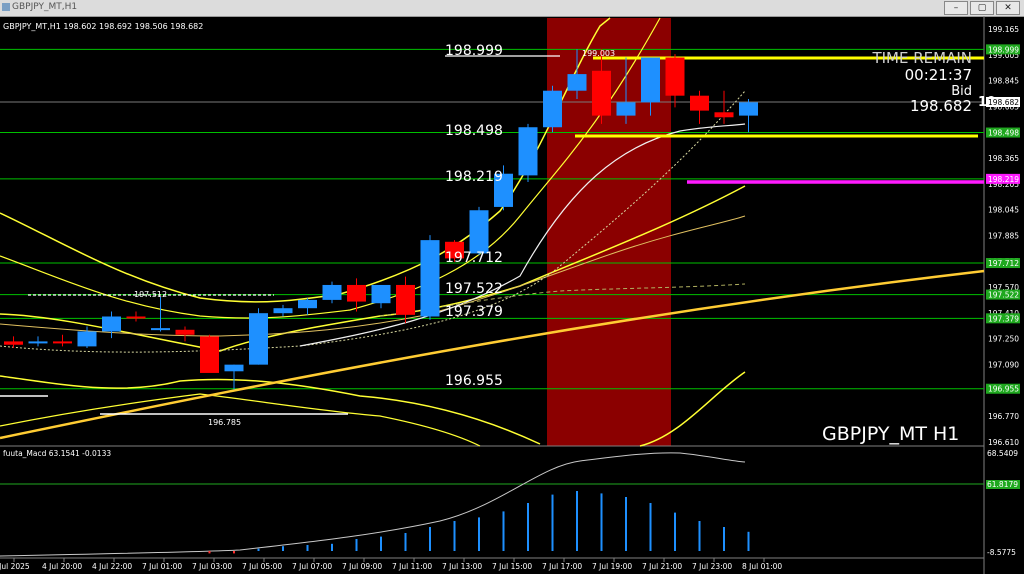 The height and width of the screenshot is (574, 1024). Describe the element at coordinates (662, 566) in the screenshot. I see `time-tick: 7 Jul 21:00` at that location.